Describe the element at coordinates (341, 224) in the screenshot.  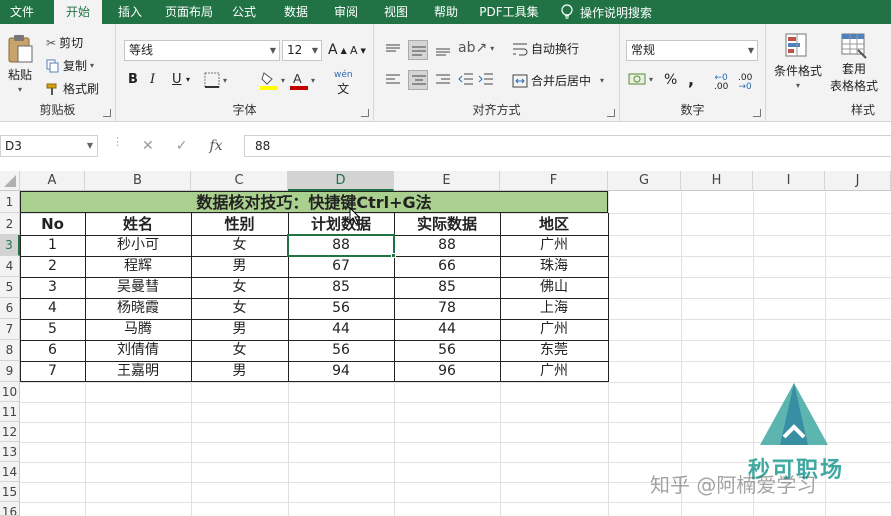
I see `header-planned: 计划数据` at that location.